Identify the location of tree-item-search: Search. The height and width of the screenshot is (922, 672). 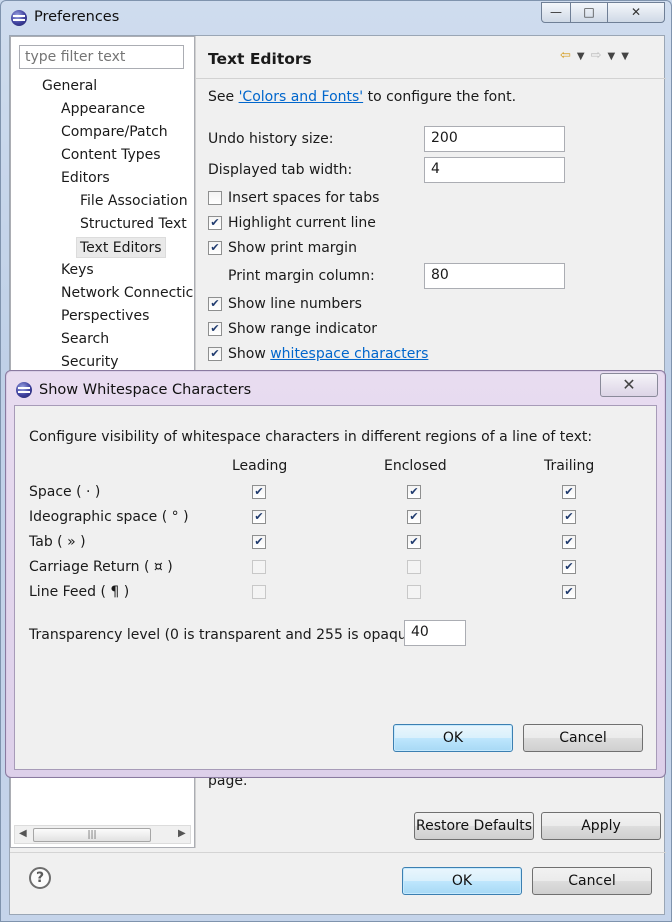
(85, 339).